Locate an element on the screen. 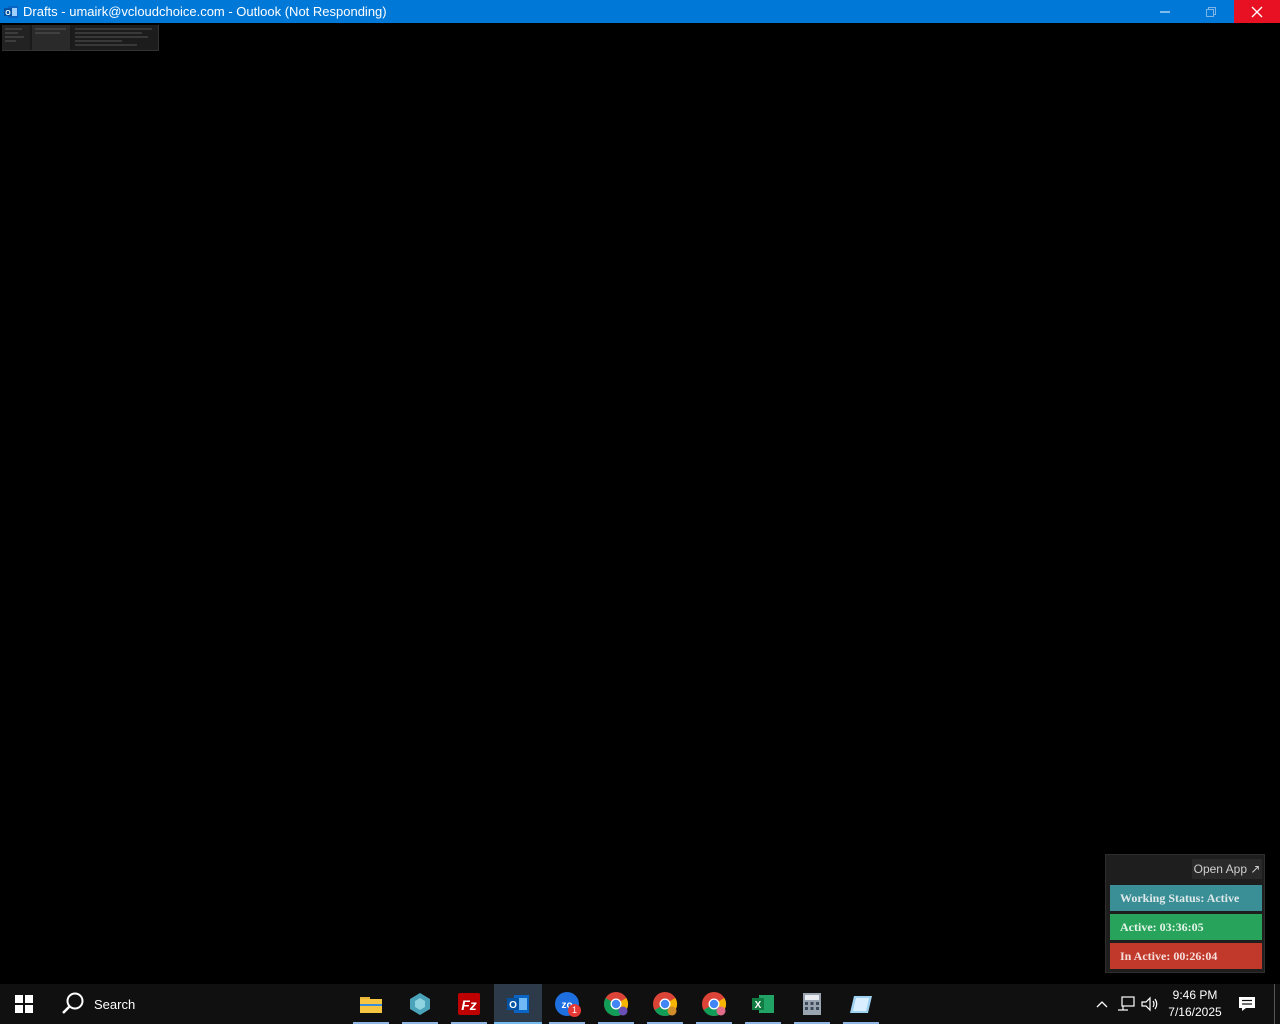 The height and width of the screenshot is (1024, 1280). taskbar-outlook: O is located at coordinates (518, 1004).